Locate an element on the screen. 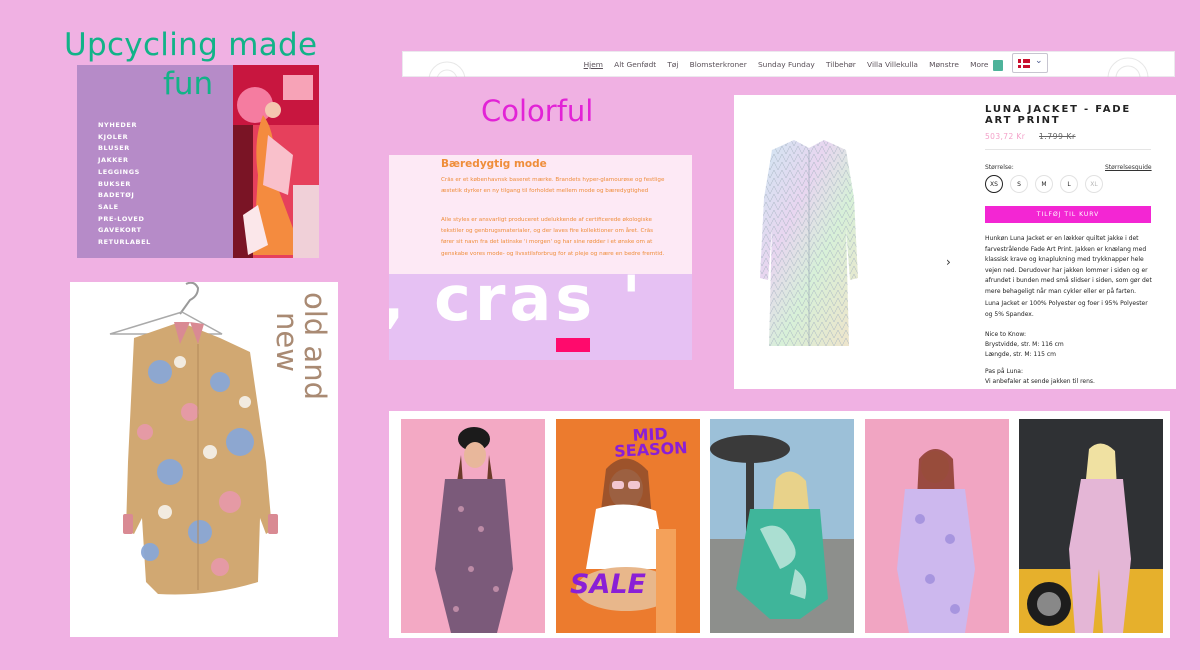 This screenshot has width=1200, height=670. mid-season-overlay: MID SEASON is located at coordinates (651, 442).